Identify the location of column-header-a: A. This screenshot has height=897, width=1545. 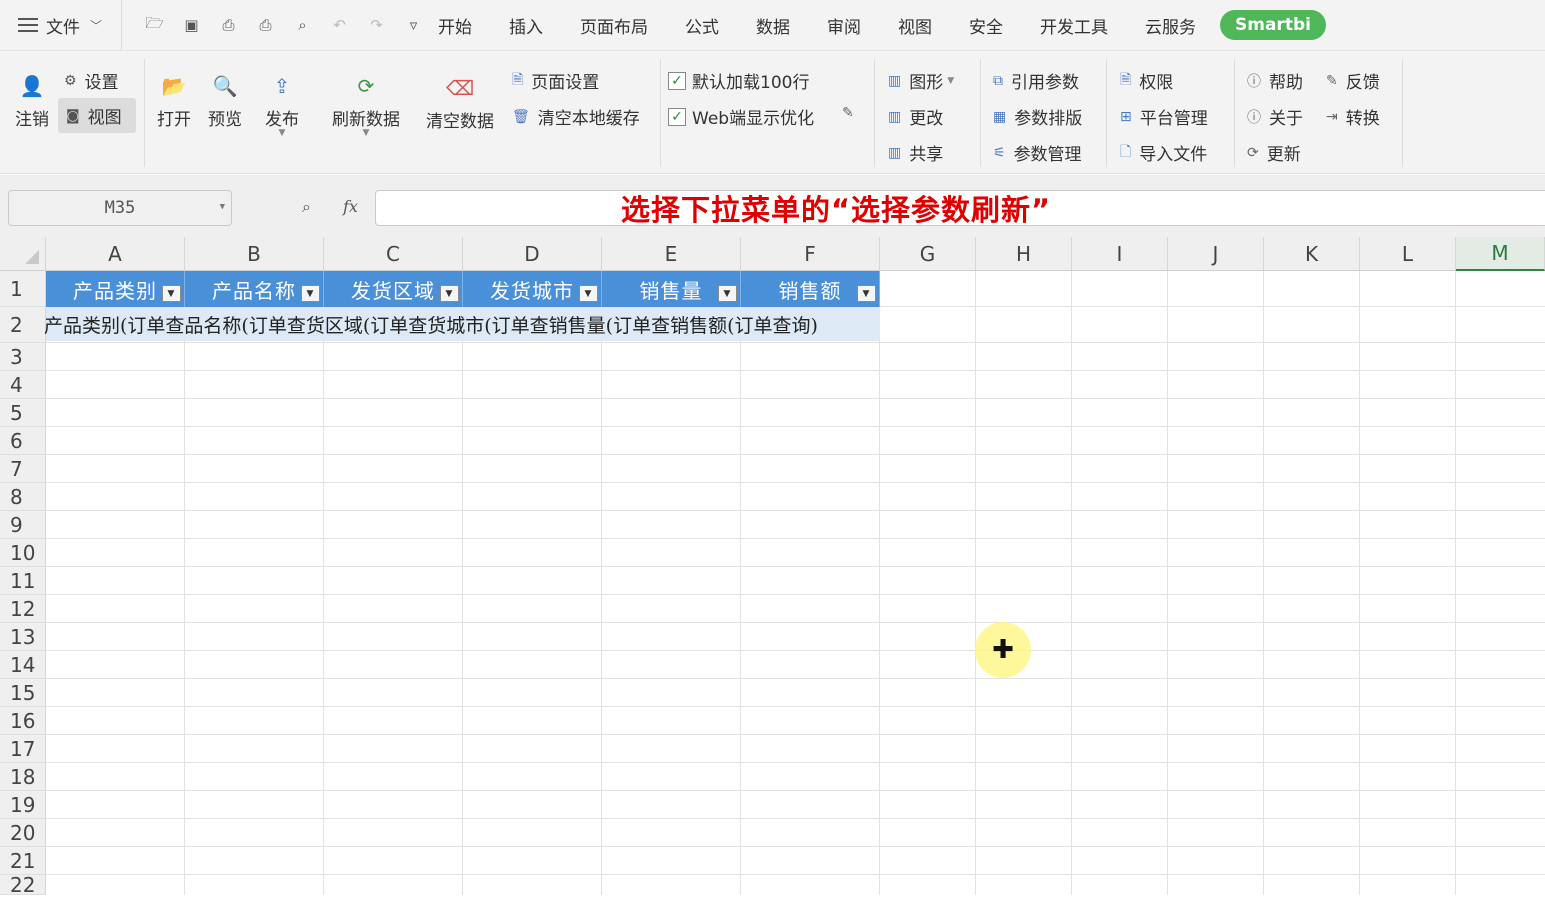
(115, 254).